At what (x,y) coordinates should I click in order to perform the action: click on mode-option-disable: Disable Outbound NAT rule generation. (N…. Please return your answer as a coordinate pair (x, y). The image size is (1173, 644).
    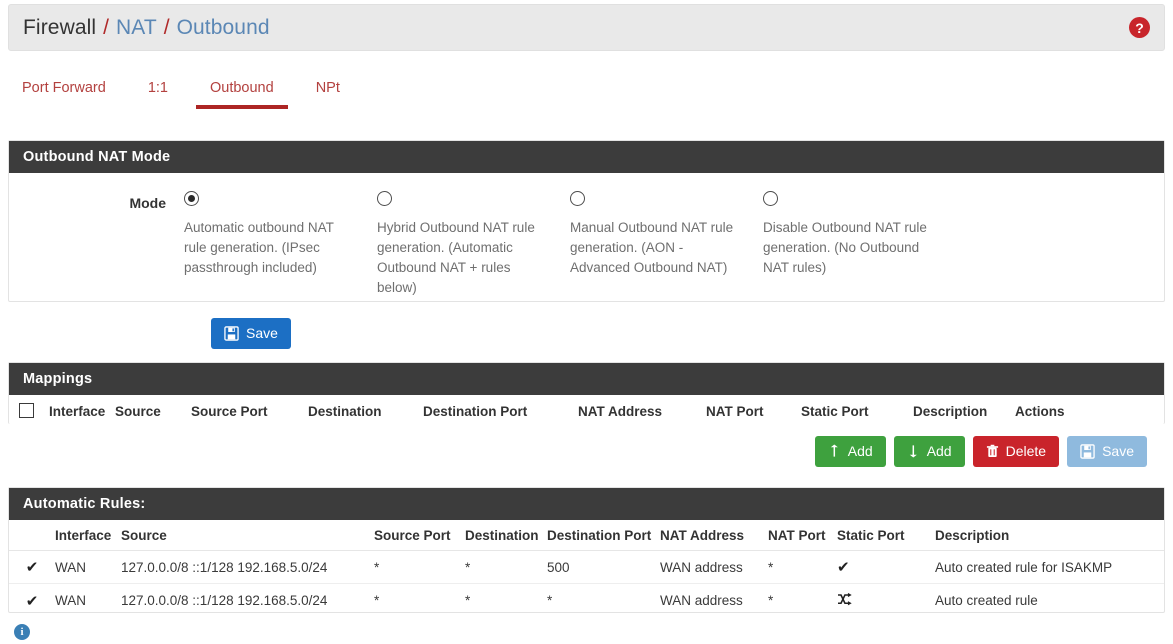
    Looking at the image, I should click on (859, 246).